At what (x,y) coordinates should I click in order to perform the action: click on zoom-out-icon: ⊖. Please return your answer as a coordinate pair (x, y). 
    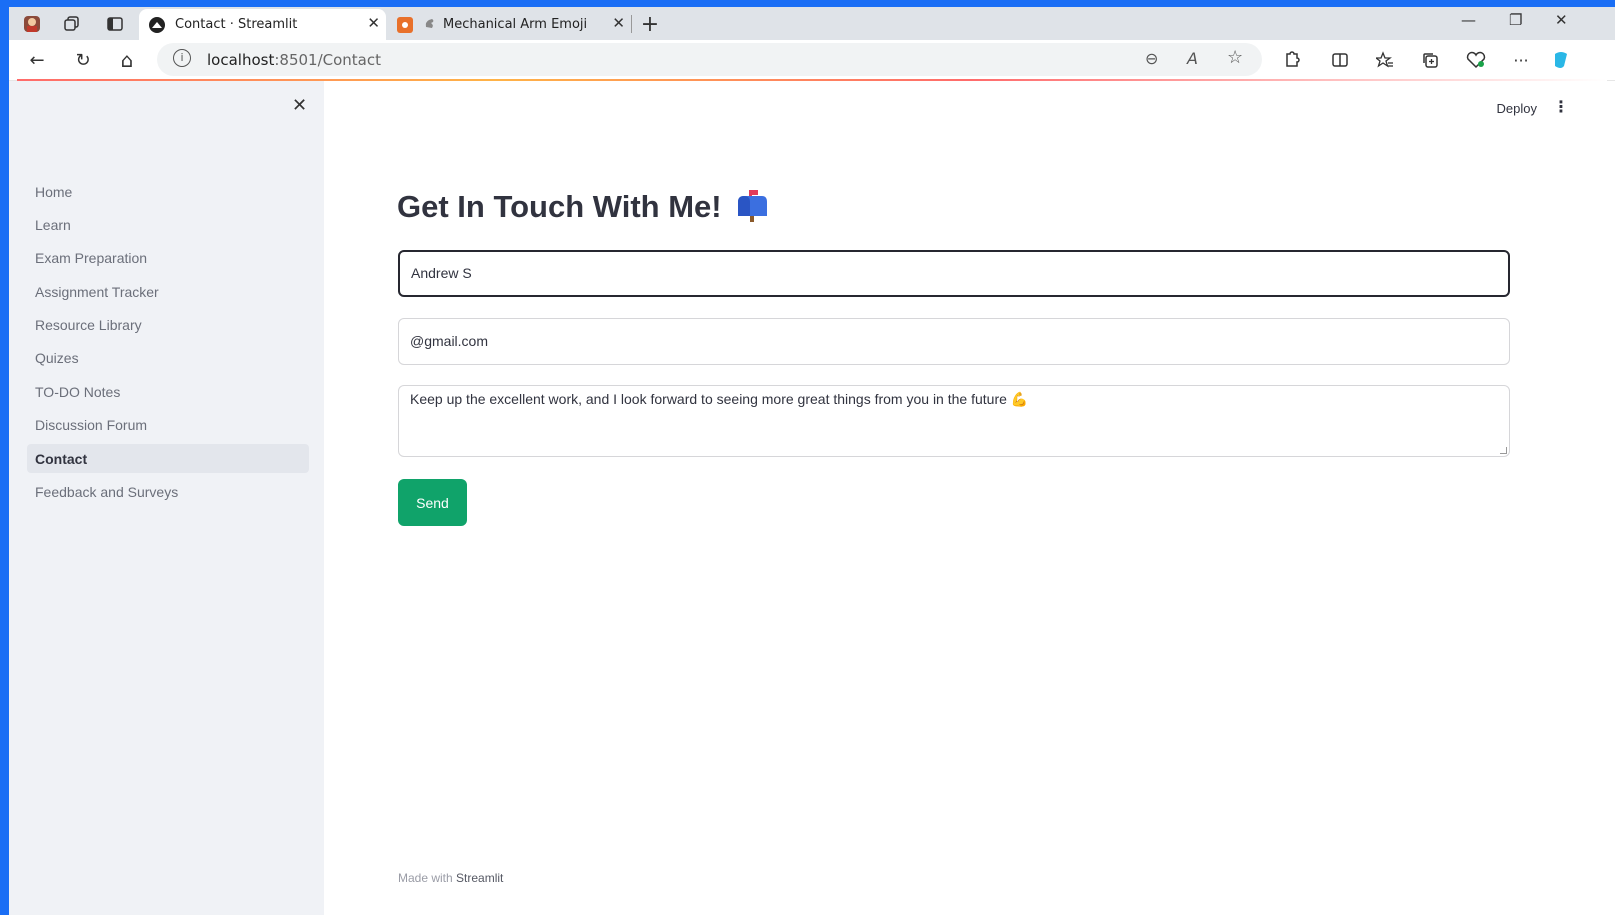
    Looking at the image, I should click on (1151, 58).